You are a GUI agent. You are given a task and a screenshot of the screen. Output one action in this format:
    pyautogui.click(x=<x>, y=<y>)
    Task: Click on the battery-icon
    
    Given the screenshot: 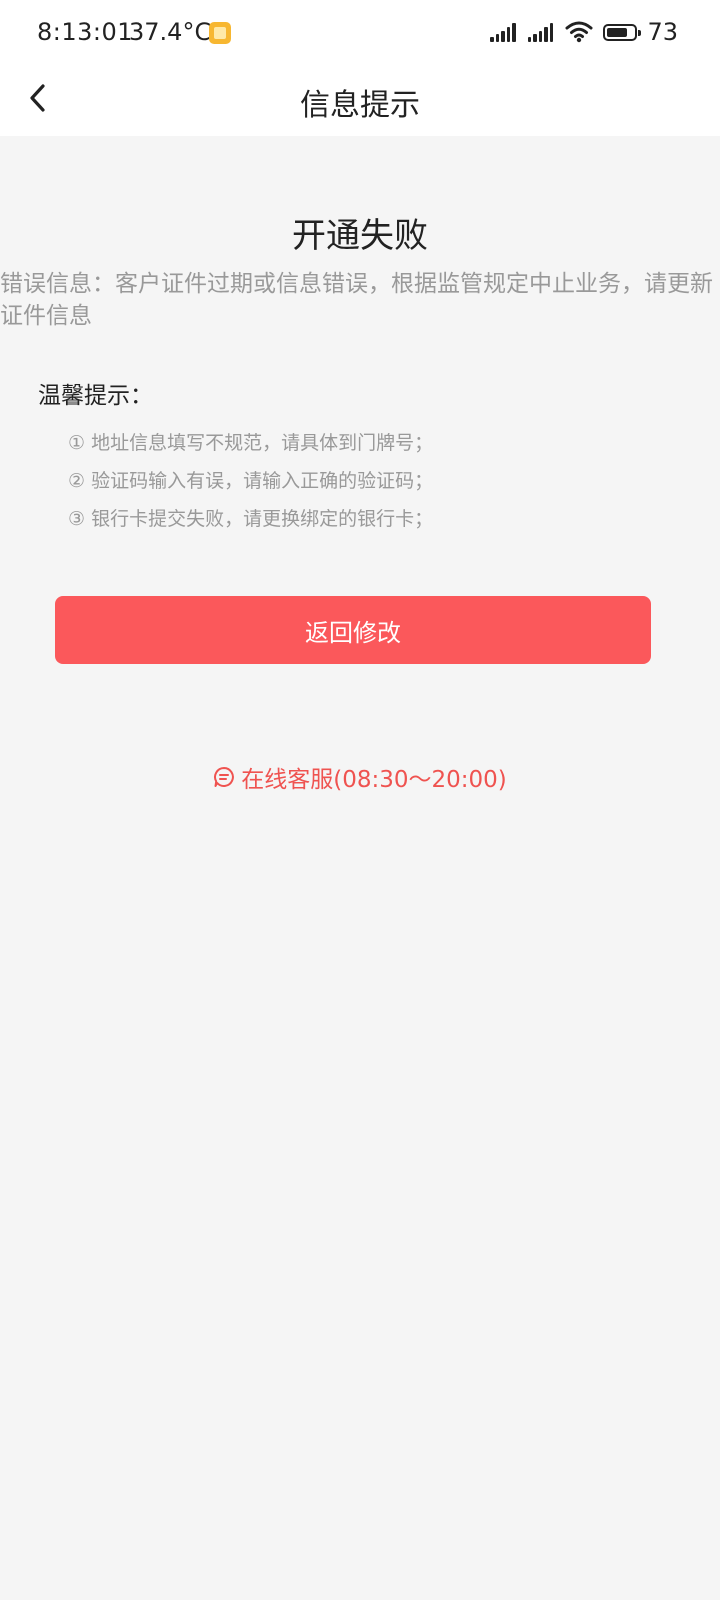 What is the action you would take?
    pyautogui.click(x=622, y=32)
    